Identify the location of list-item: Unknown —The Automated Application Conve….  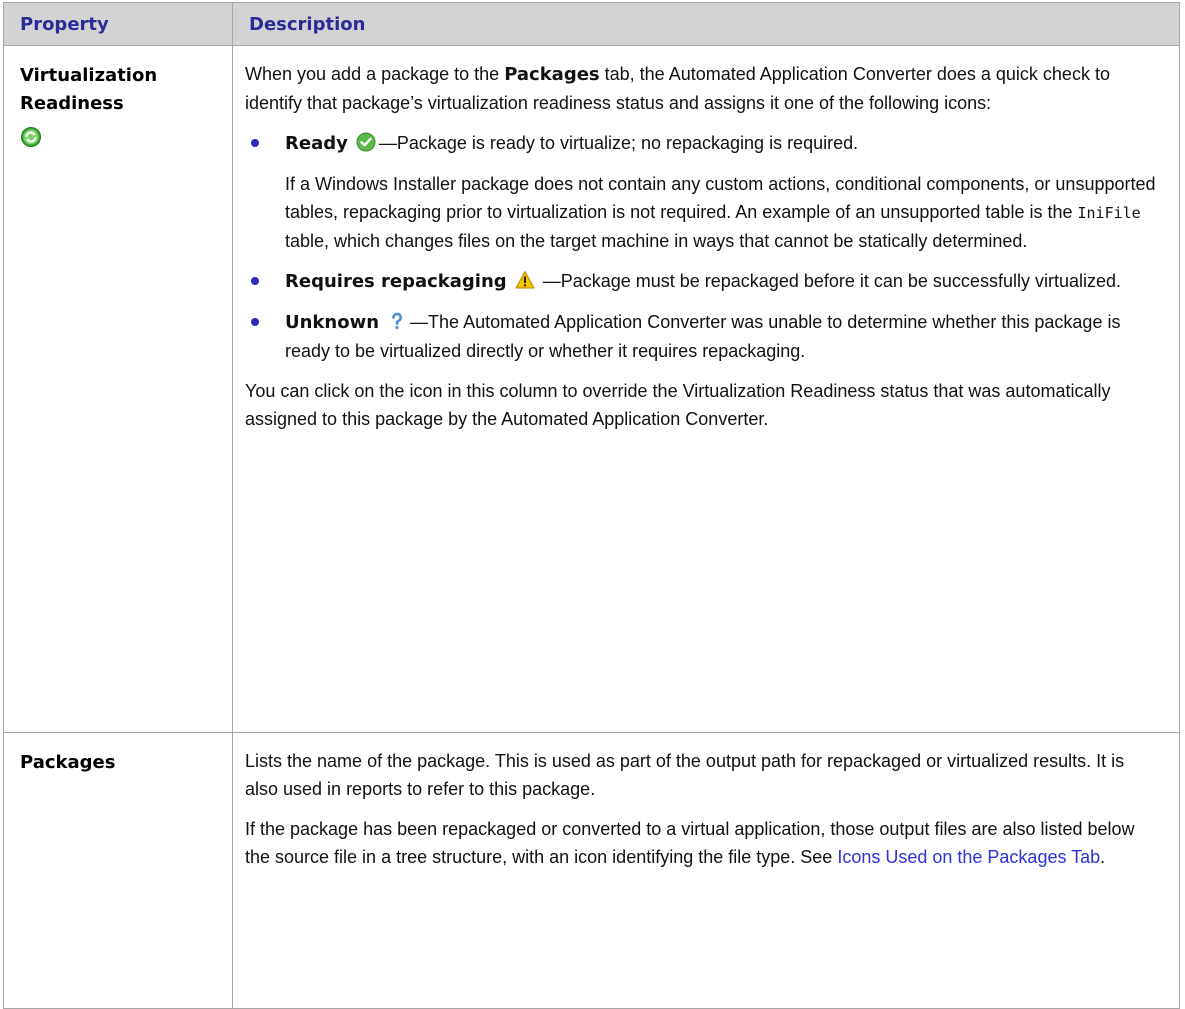
(701, 336).